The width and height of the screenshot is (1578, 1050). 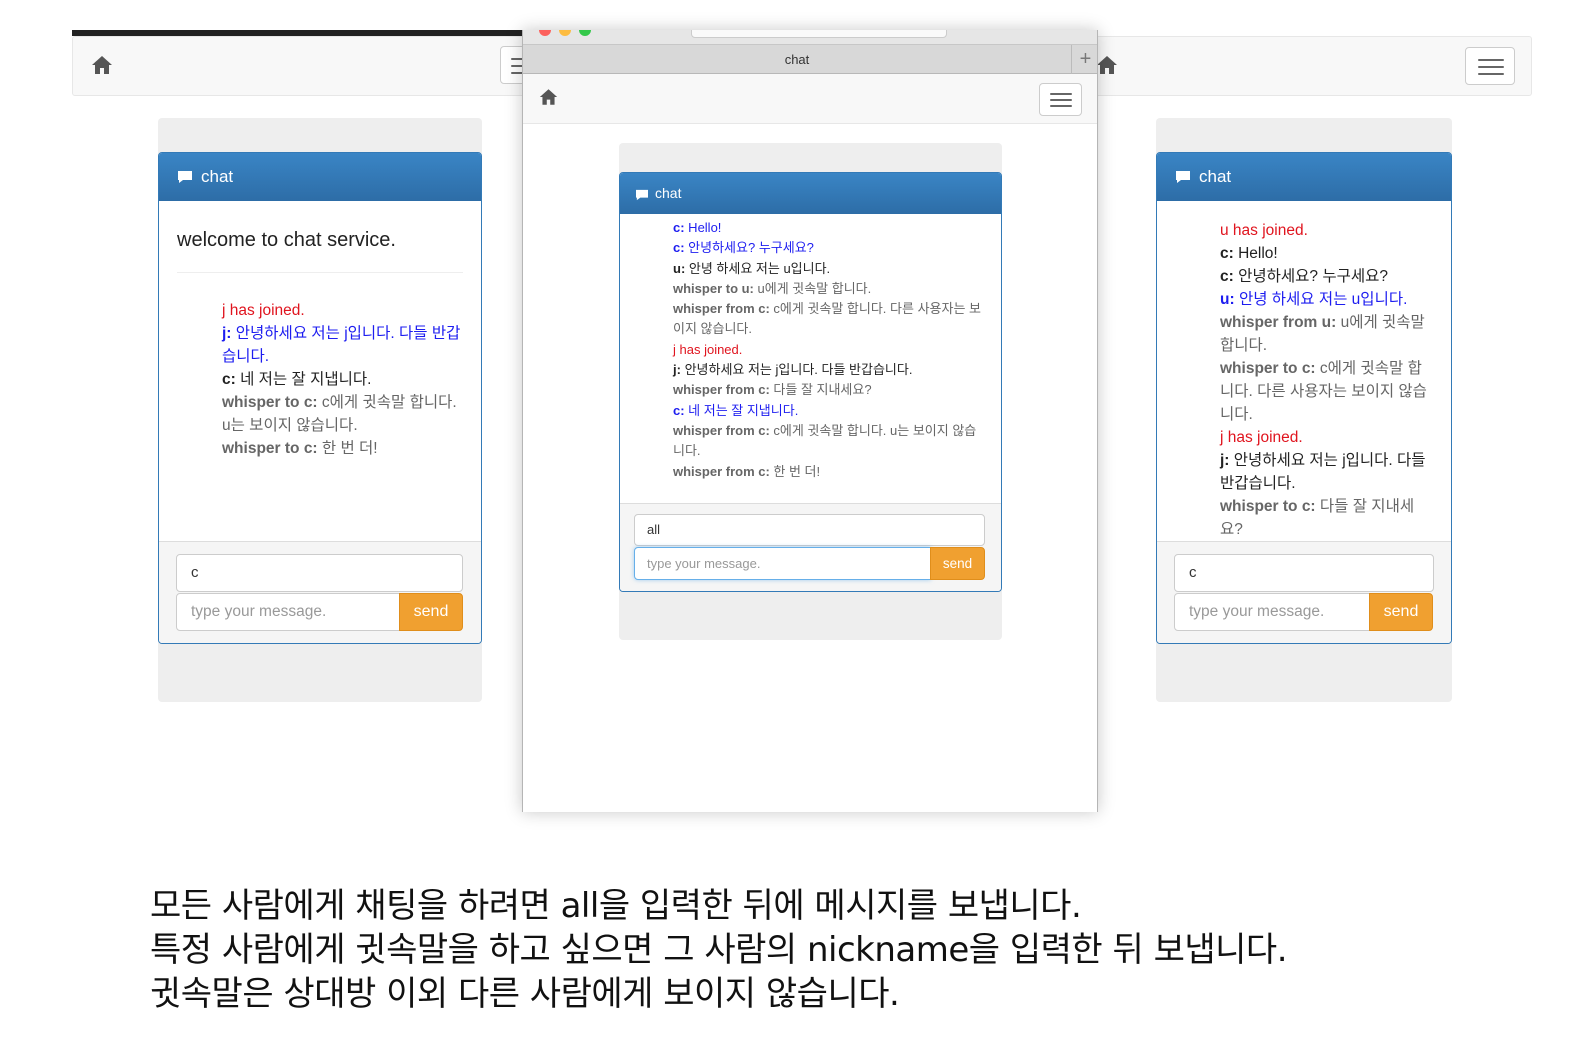 What do you see at coordinates (525, 994) in the screenshot?
I see `caption-line: 귓속말은 상대방 이외 다른 사람에게 보이지 않습니다.` at bounding box center [525, 994].